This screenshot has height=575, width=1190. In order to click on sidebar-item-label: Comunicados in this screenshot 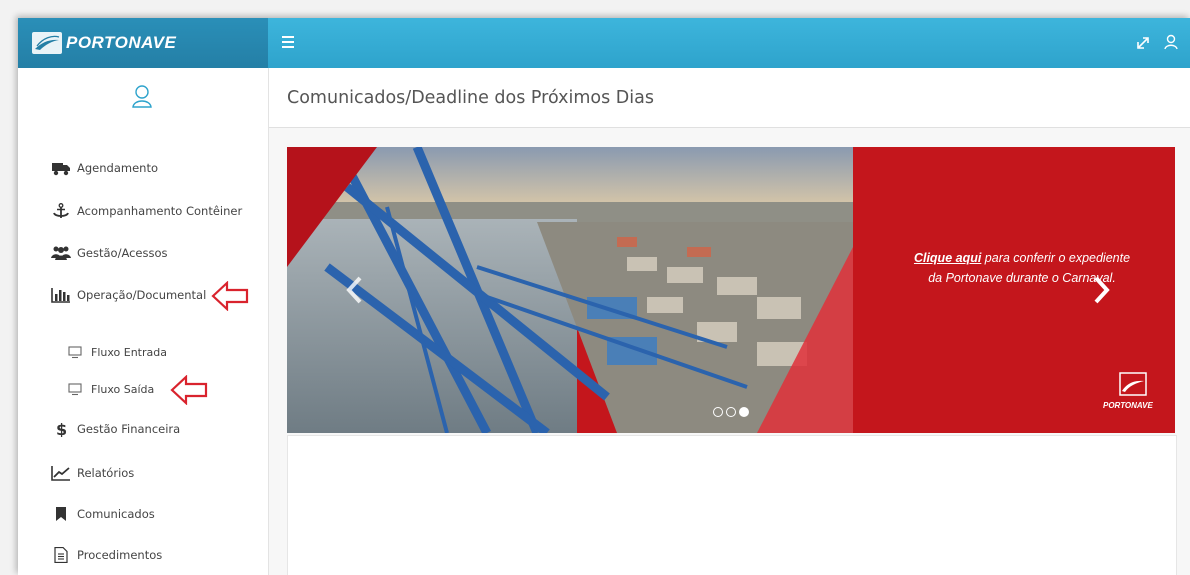, I will do `click(116, 514)`.